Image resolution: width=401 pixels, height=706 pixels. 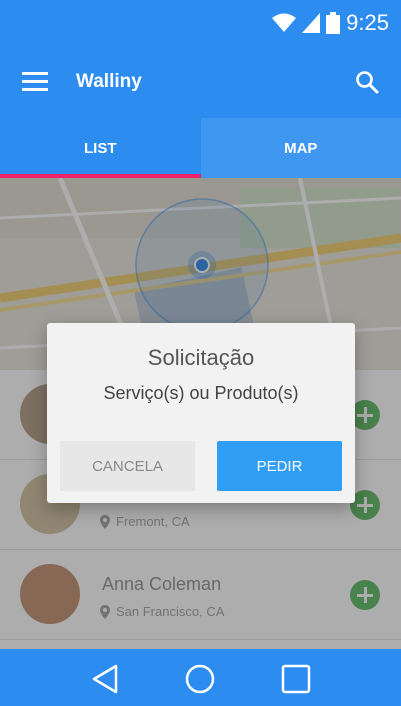 I want to click on tab-map: MAP, so click(x=300, y=148).